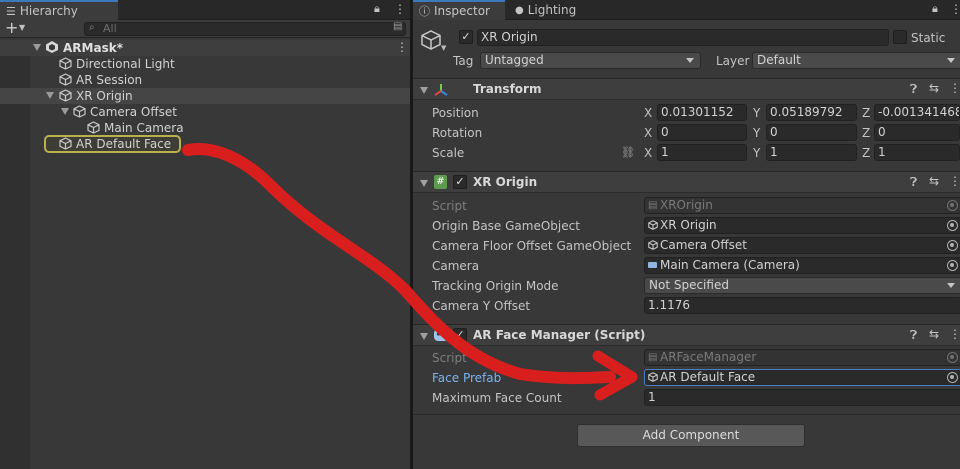 This screenshot has width=960, height=469. I want to click on script-field: ▤ XROrigin, so click(802, 205).